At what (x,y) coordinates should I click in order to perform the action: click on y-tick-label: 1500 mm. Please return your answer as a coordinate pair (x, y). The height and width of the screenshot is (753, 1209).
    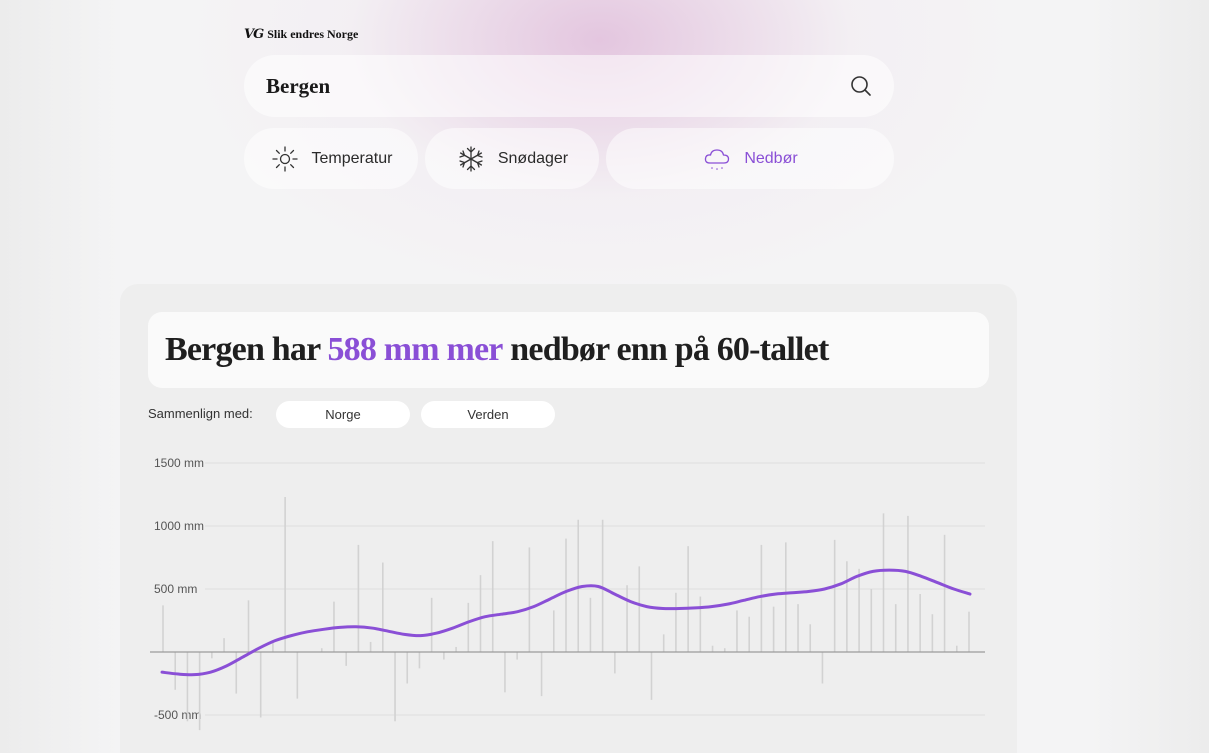
    Looking at the image, I should click on (179, 463).